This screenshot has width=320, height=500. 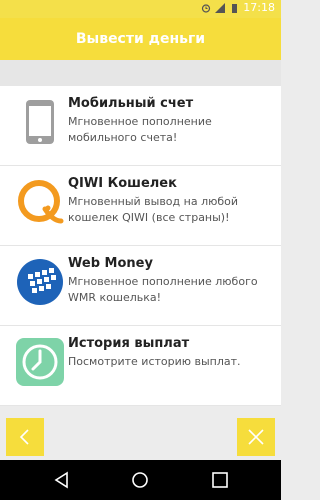 I want to click on recents-icon, so click(x=220, y=480).